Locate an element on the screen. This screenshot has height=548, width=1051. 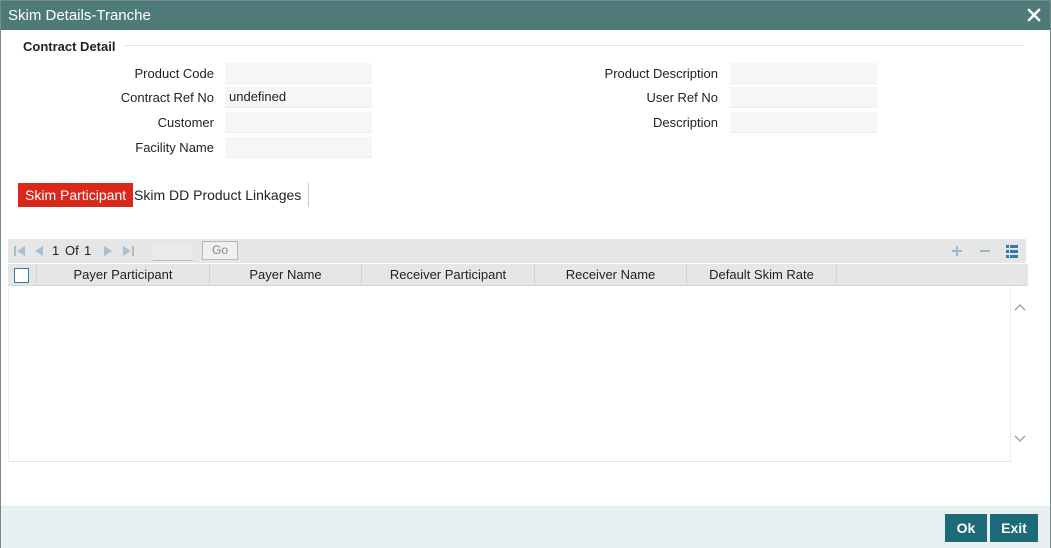
user-ref-no-label: User Ref No is located at coordinates (682, 97).